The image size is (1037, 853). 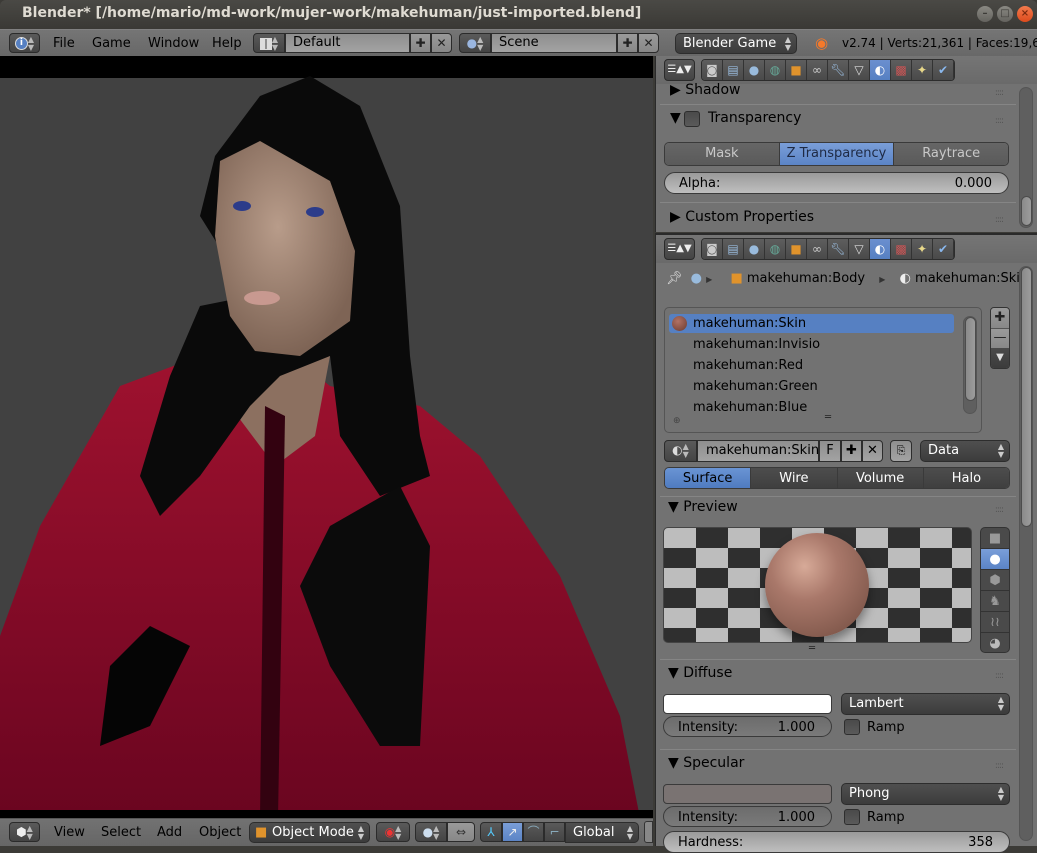 I want to click on alpha-slider: Alpha: 0.000, so click(x=836, y=183).